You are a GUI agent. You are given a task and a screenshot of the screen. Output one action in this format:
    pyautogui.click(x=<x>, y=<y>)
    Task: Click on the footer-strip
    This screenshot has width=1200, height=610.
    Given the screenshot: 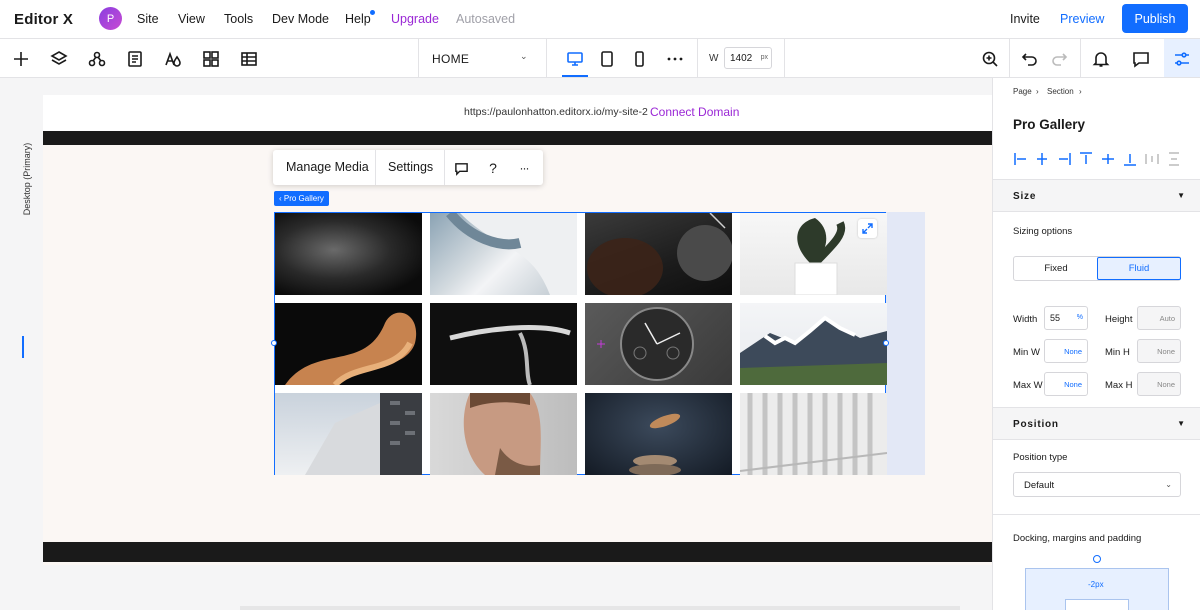 What is the action you would take?
    pyautogui.click(x=517, y=552)
    